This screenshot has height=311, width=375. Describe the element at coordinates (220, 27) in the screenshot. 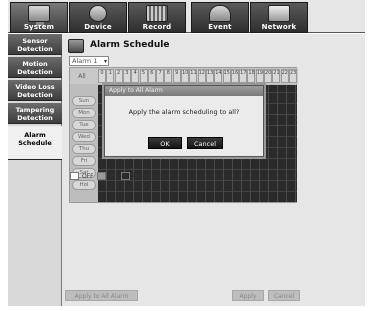

I see `tab-event-label: Event` at that location.